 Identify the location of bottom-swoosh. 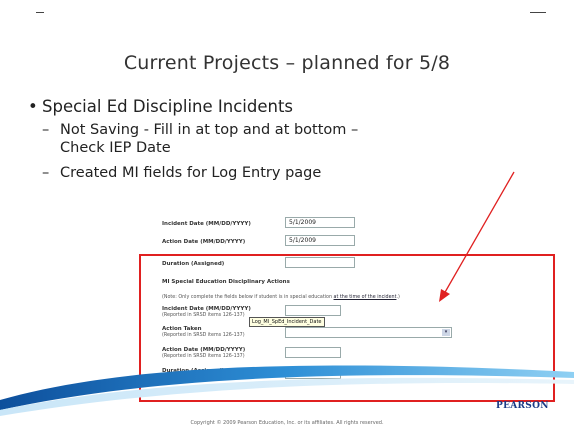
(287, 390).